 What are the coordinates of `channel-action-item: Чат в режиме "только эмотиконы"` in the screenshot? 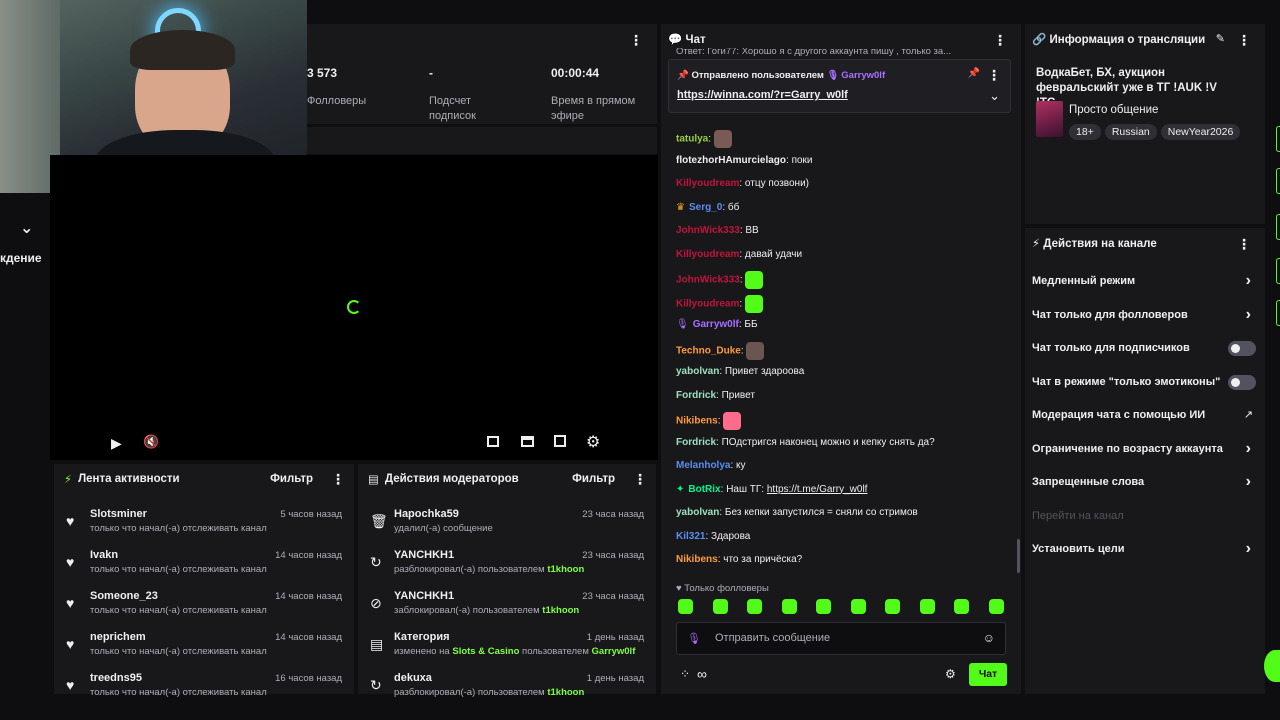 It's located at (1126, 382).